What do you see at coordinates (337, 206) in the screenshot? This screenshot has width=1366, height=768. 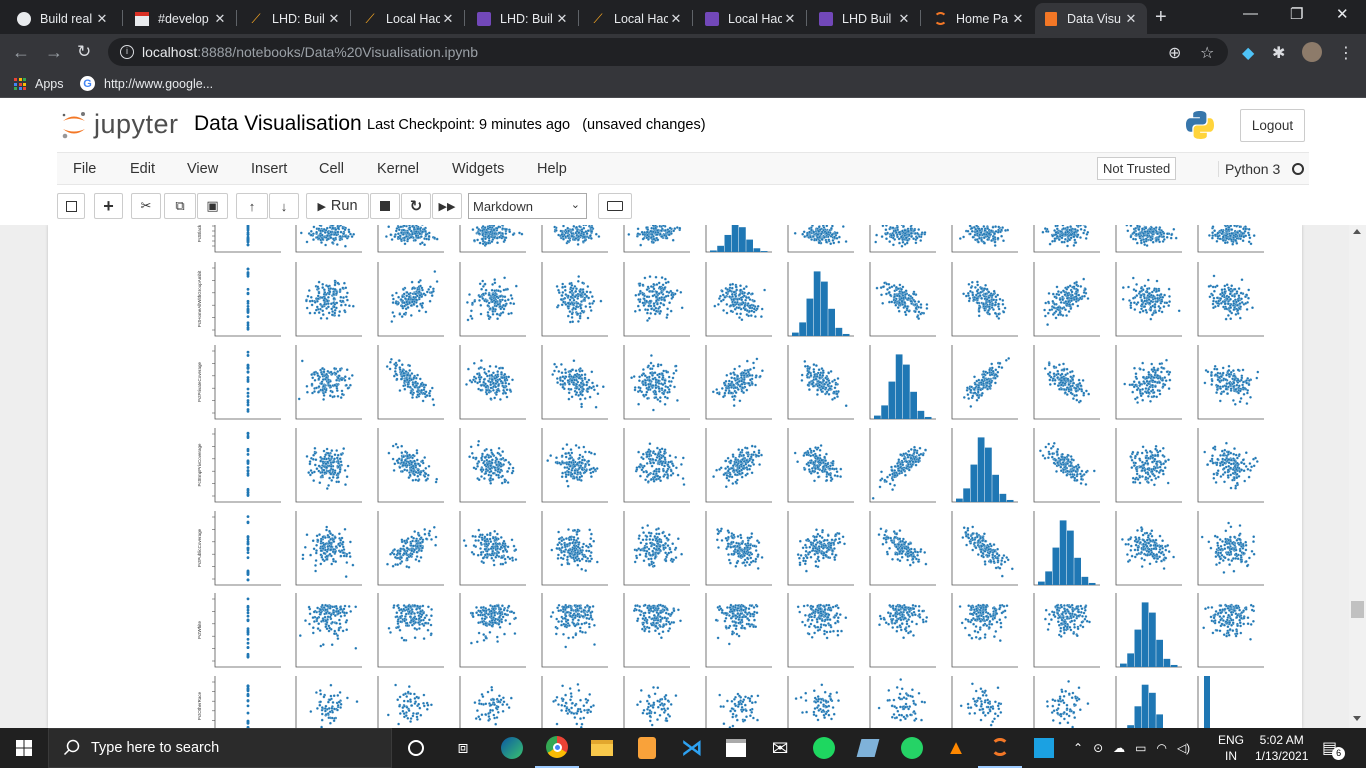 I see `run-button: ▶ Run` at bounding box center [337, 206].